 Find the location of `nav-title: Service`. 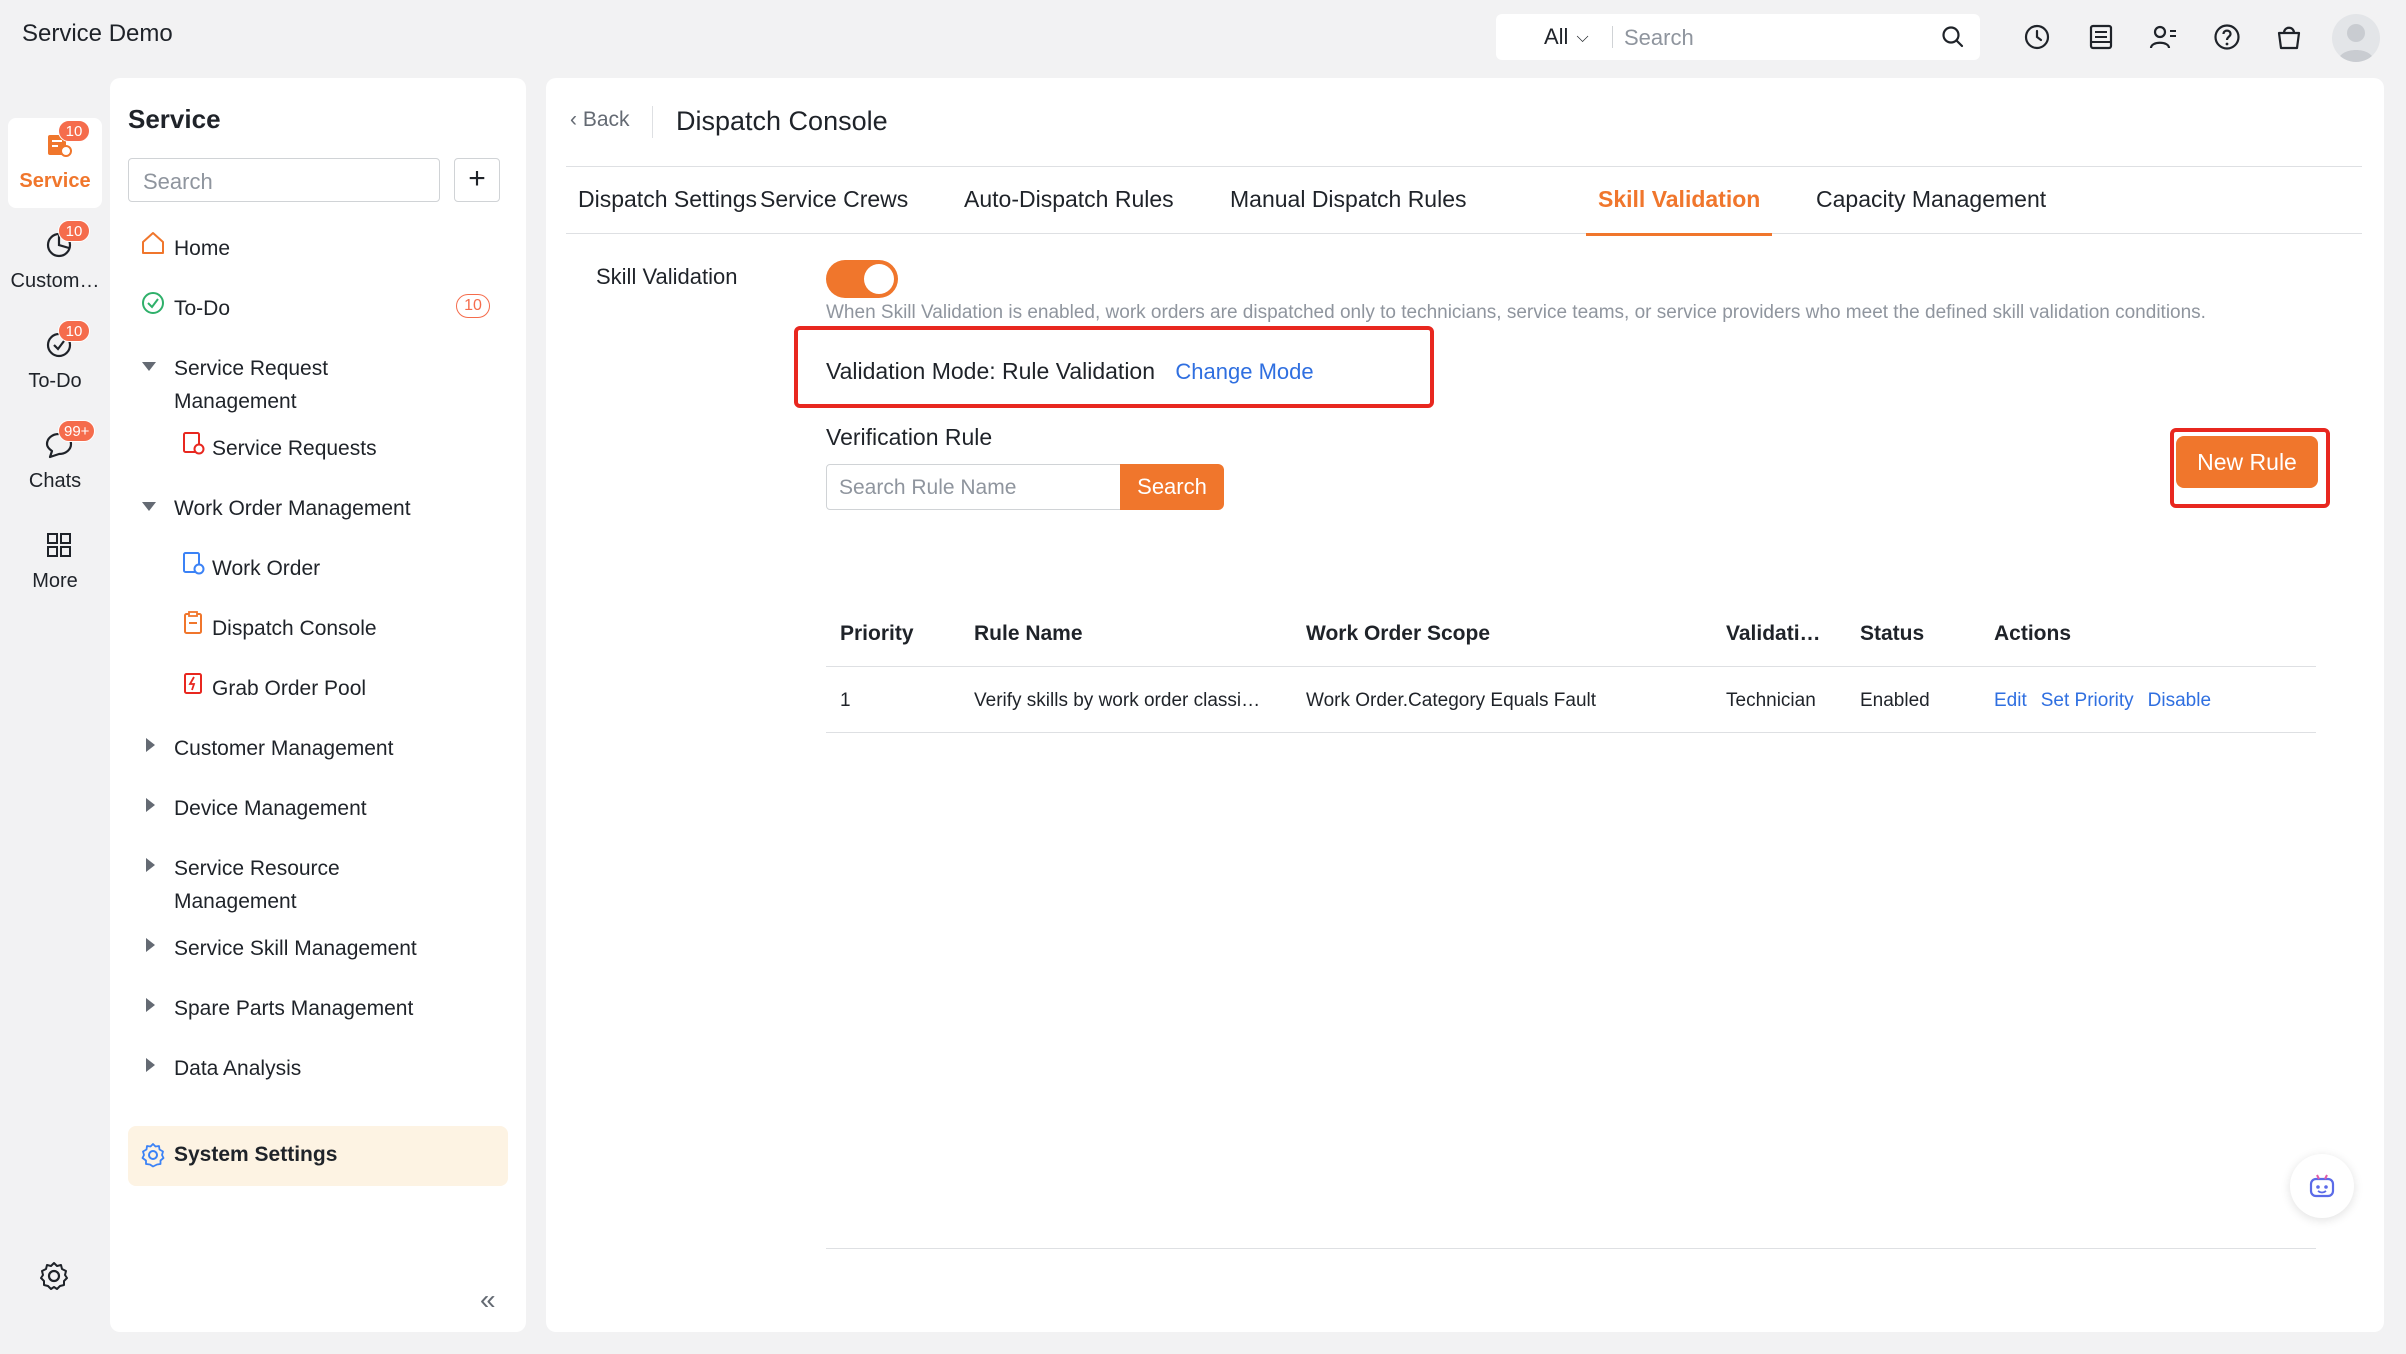

nav-title: Service is located at coordinates (174, 119).